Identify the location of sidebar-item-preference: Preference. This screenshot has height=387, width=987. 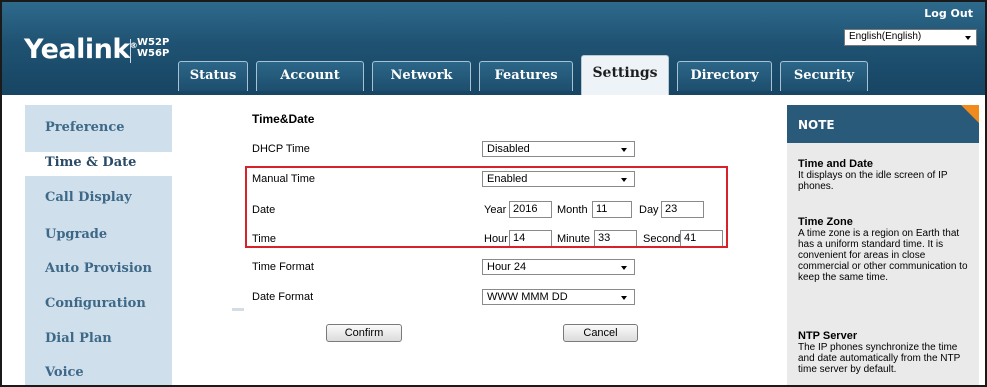
(98, 127).